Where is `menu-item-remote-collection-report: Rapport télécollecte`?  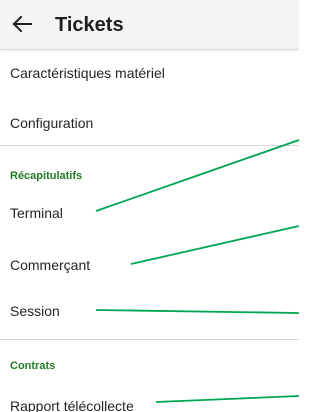
menu-item-remote-collection-report: Rapport télécollecte is located at coordinates (149, 397).